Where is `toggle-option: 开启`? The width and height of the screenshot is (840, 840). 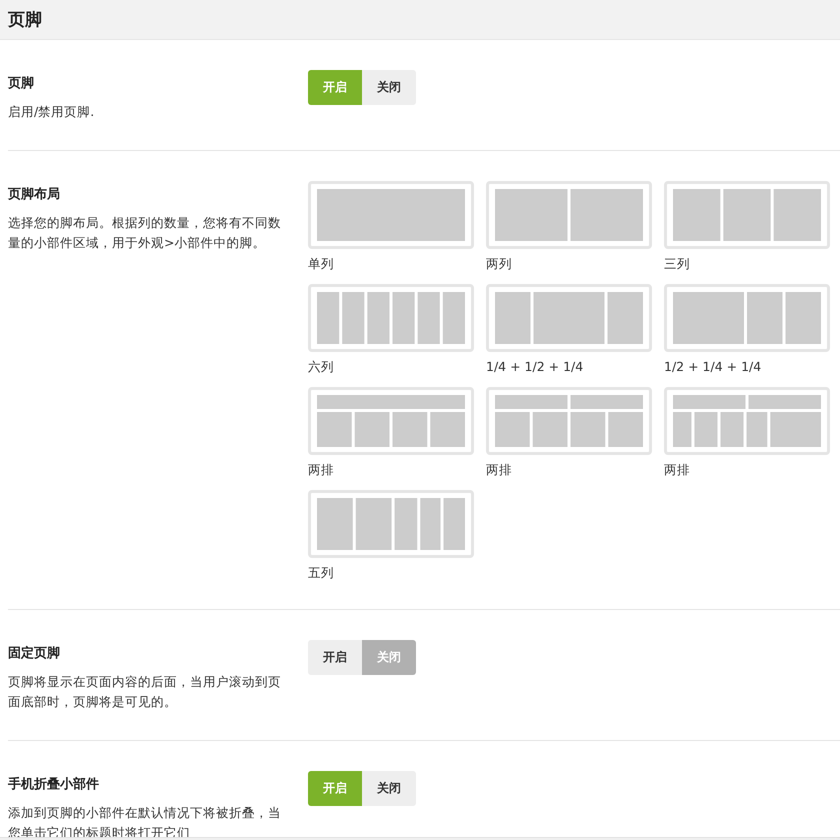
toggle-option: 开启 is located at coordinates (335, 657).